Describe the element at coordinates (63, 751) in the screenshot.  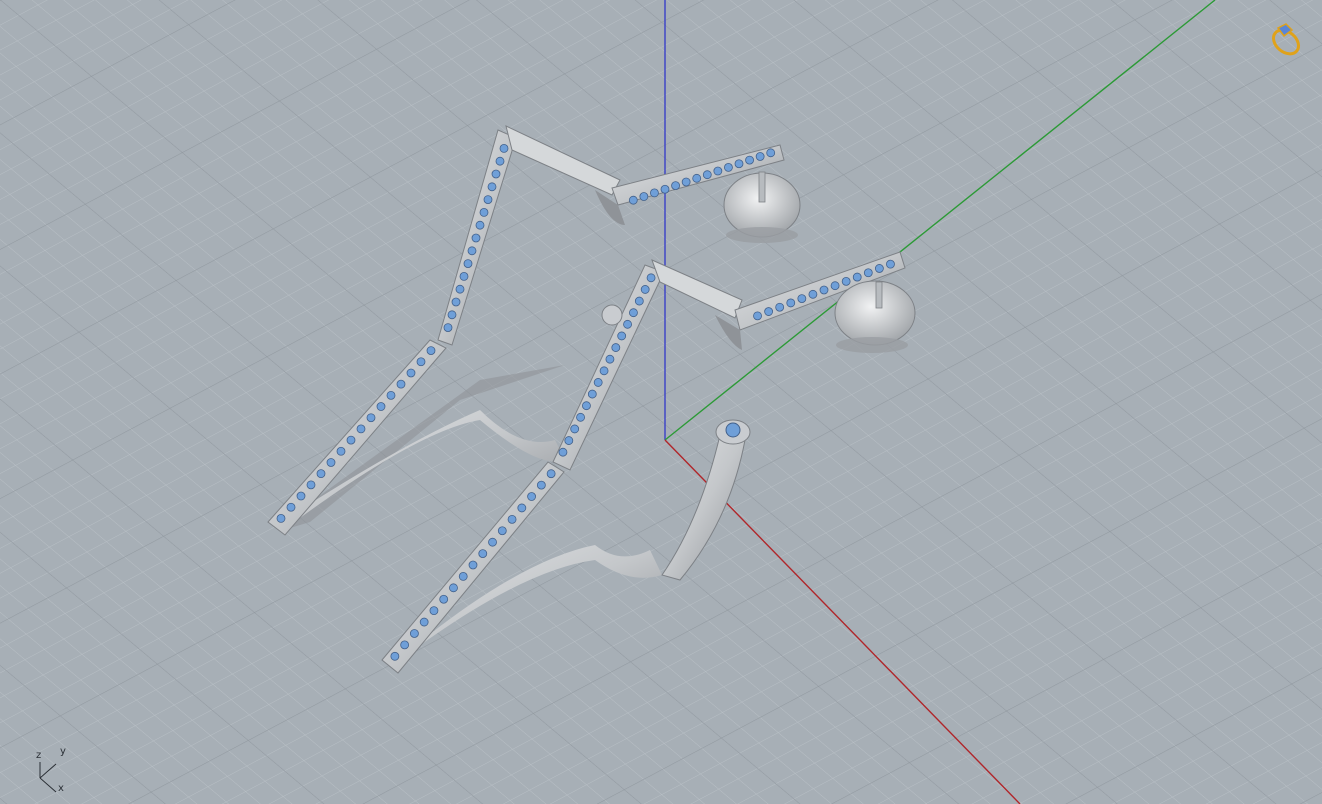
I see `axis-indicator-y: y` at that location.